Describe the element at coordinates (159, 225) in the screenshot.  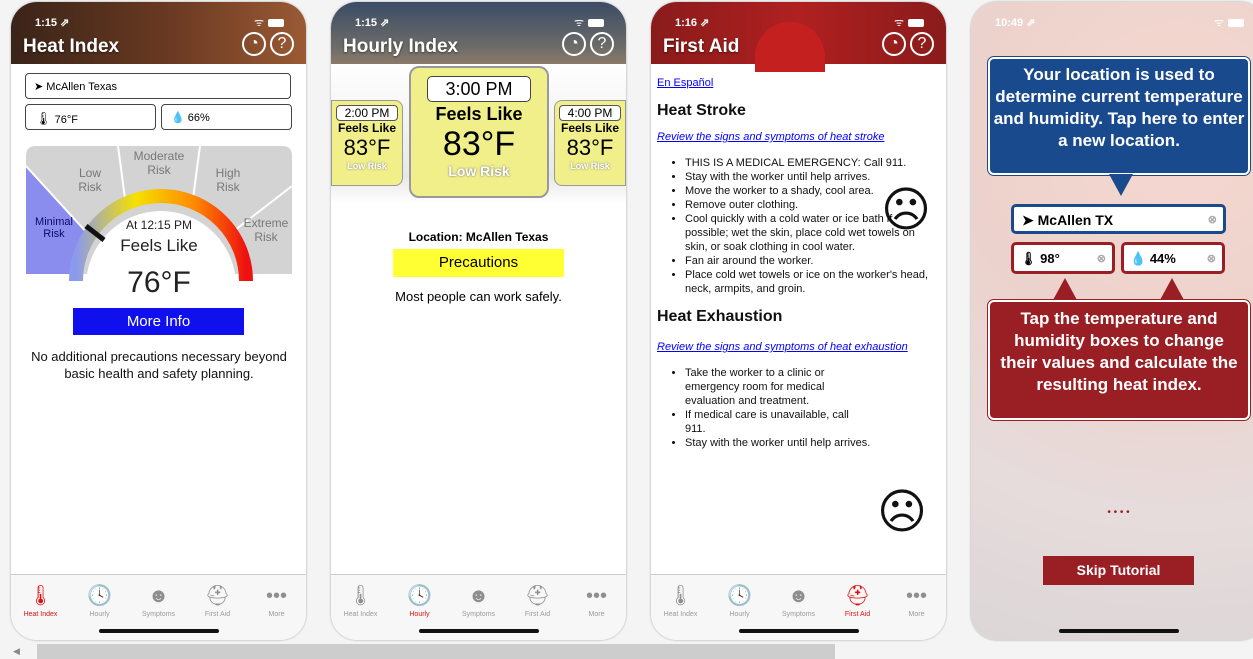
I see `at-time-label: At 12:15 PM` at that location.